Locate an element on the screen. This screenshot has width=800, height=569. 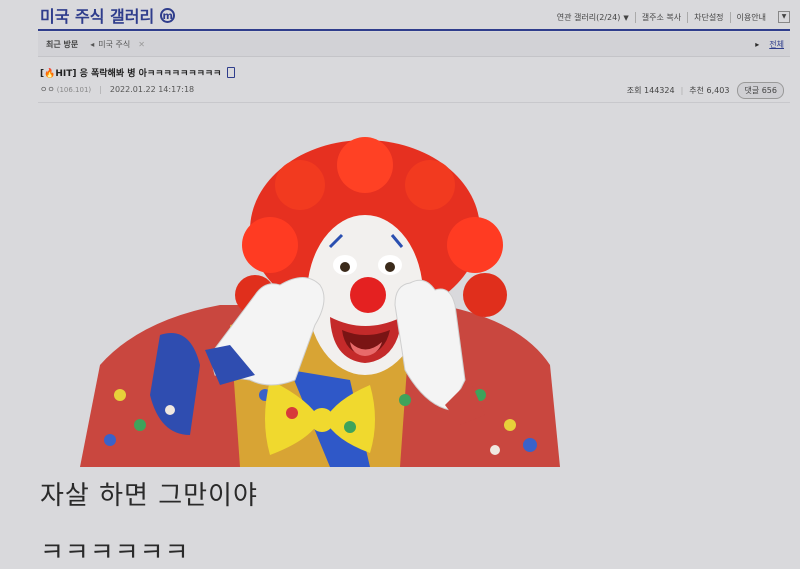
post-datetime: 2022.01.22 14:17:18 is located at coordinates (152, 89).